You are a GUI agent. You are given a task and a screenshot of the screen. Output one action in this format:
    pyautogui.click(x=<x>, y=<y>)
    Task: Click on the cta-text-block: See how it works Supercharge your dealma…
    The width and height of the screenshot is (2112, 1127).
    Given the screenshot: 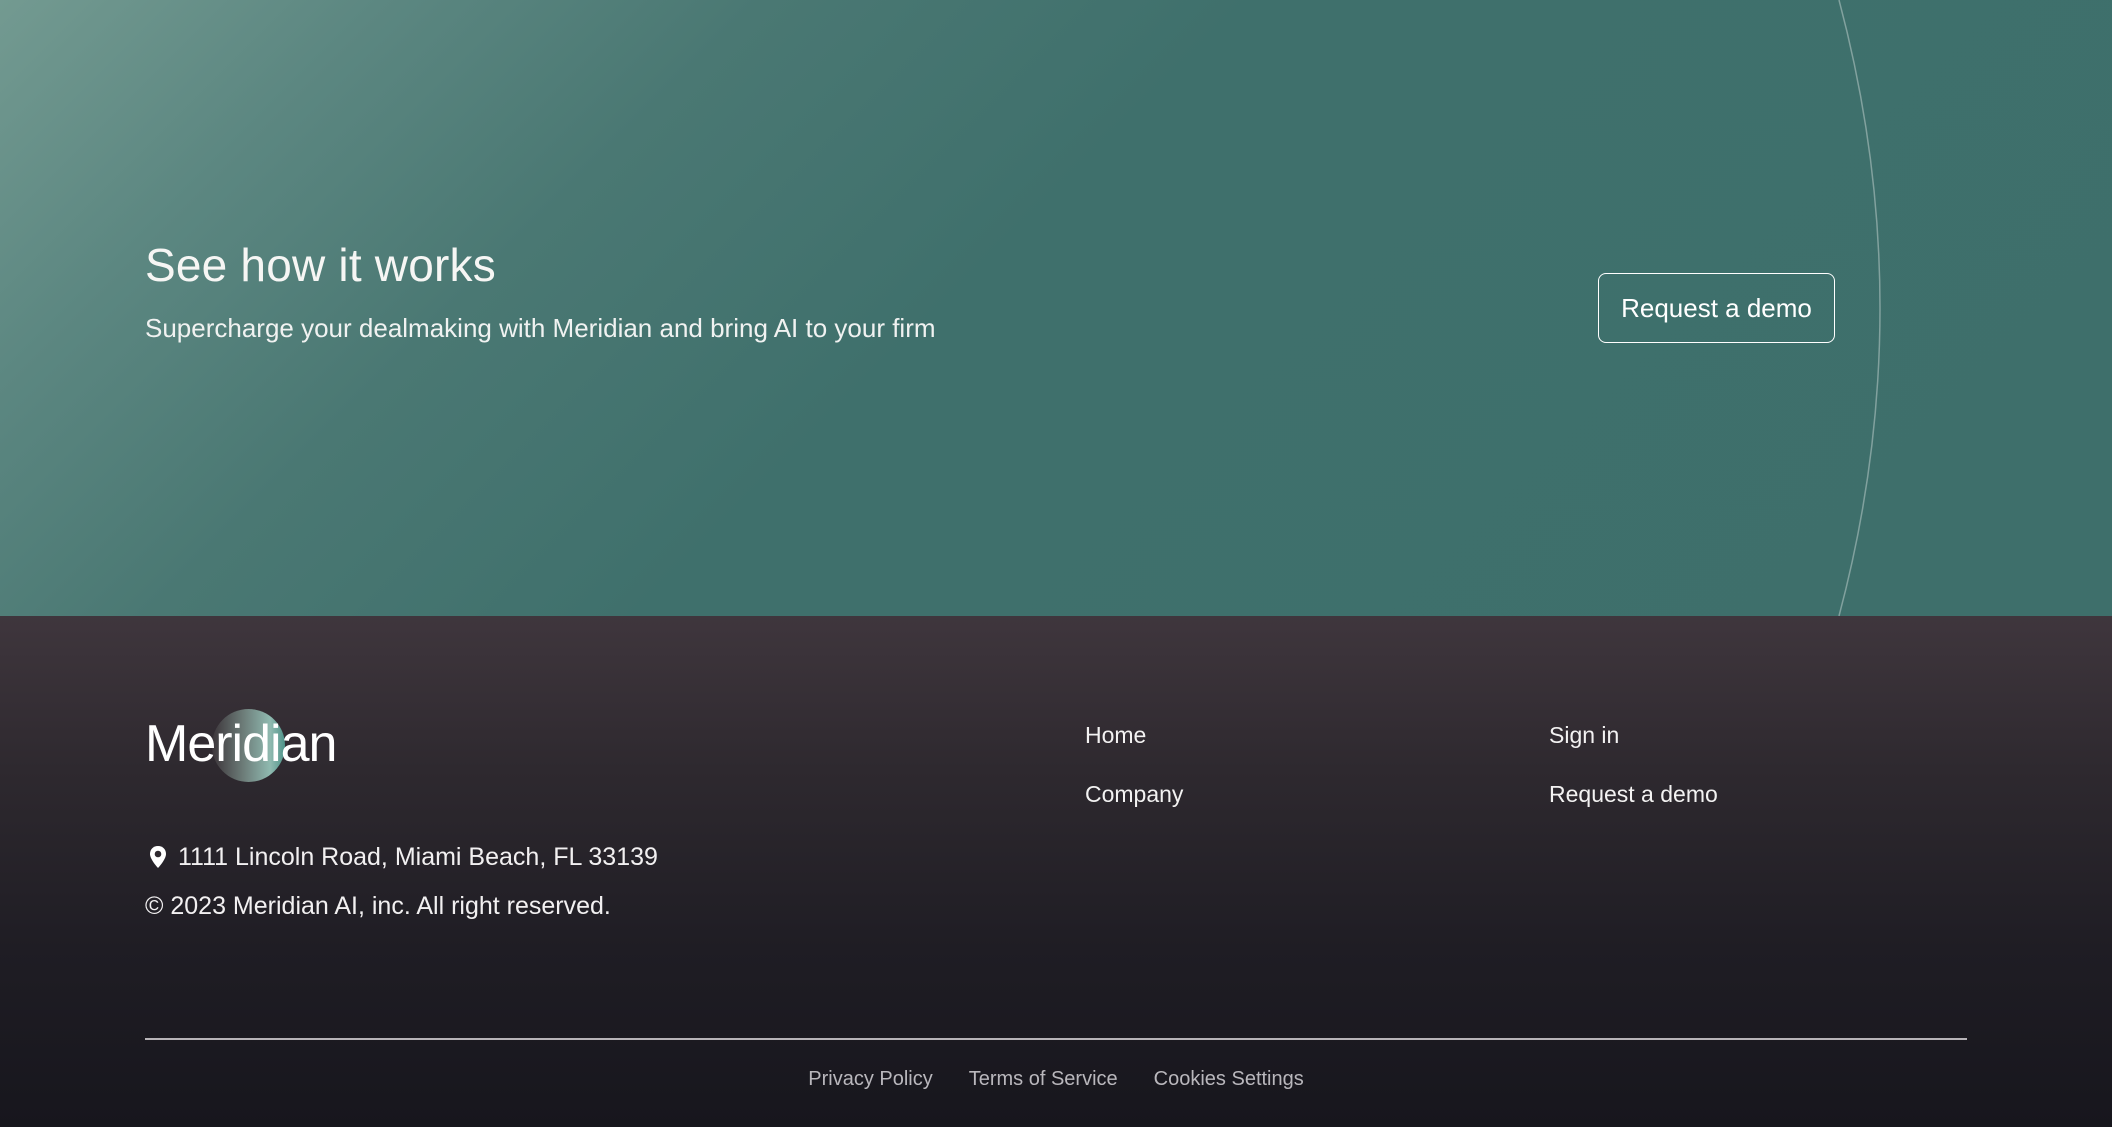 What is the action you would take?
    pyautogui.click(x=540, y=291)
    